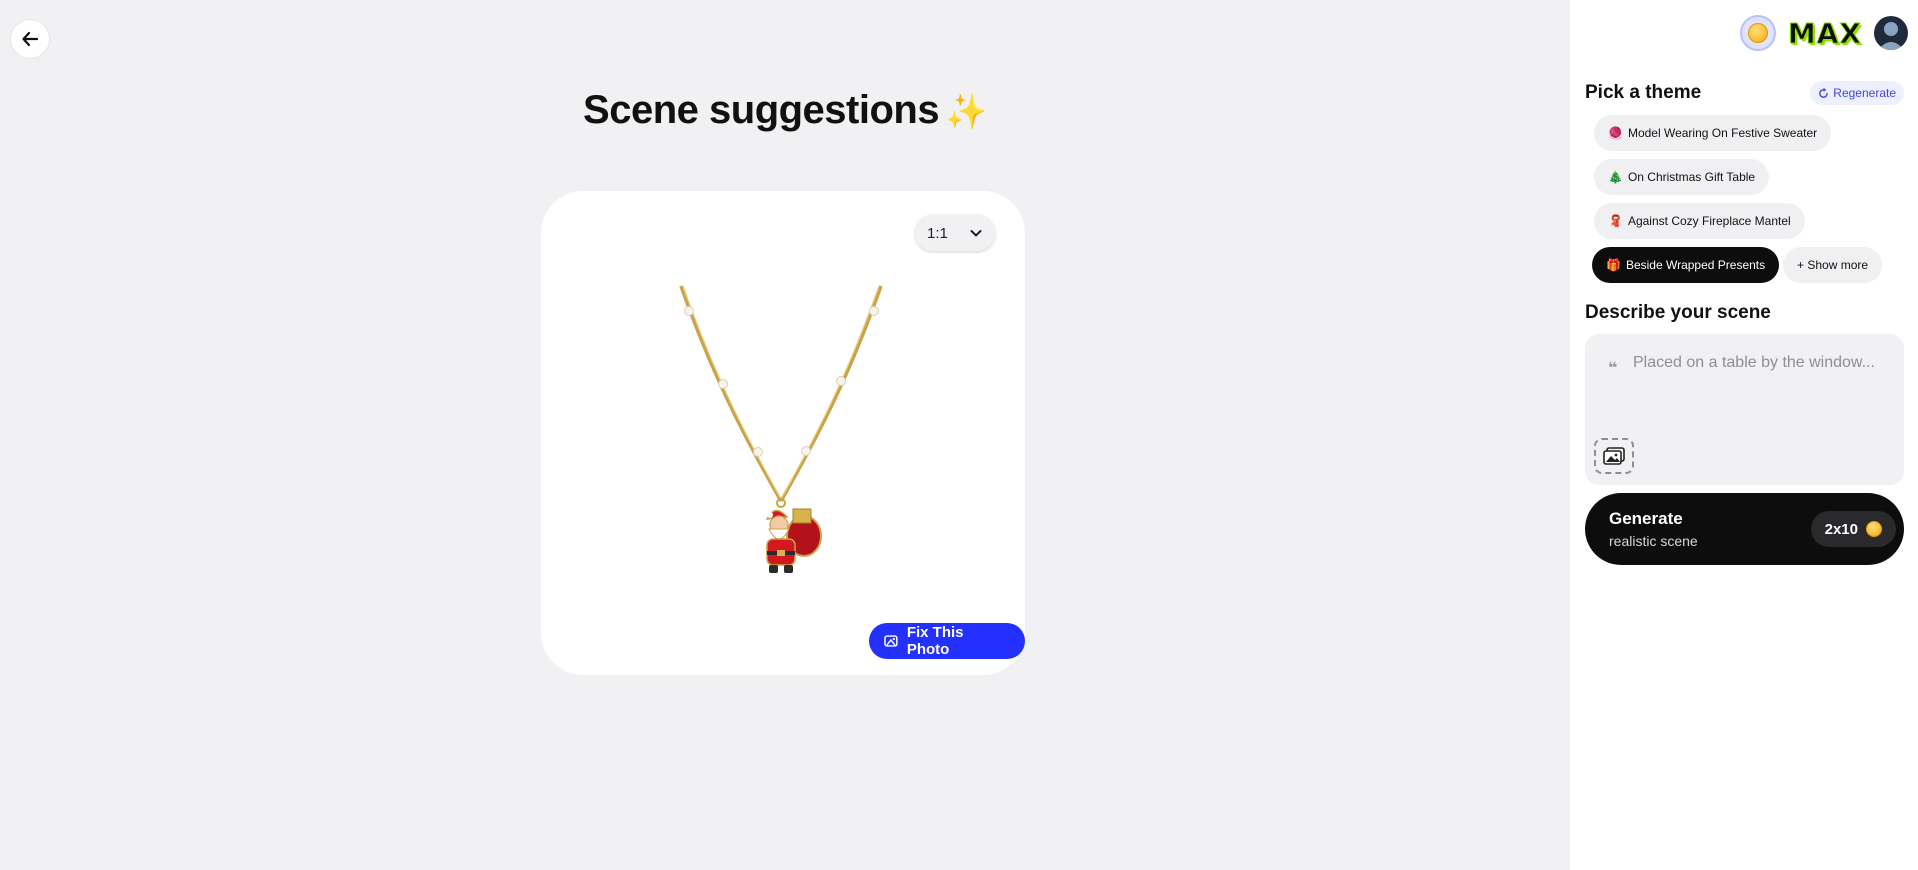  I want to click on aspect-ratio-value: 1:1, so click(937, 233).